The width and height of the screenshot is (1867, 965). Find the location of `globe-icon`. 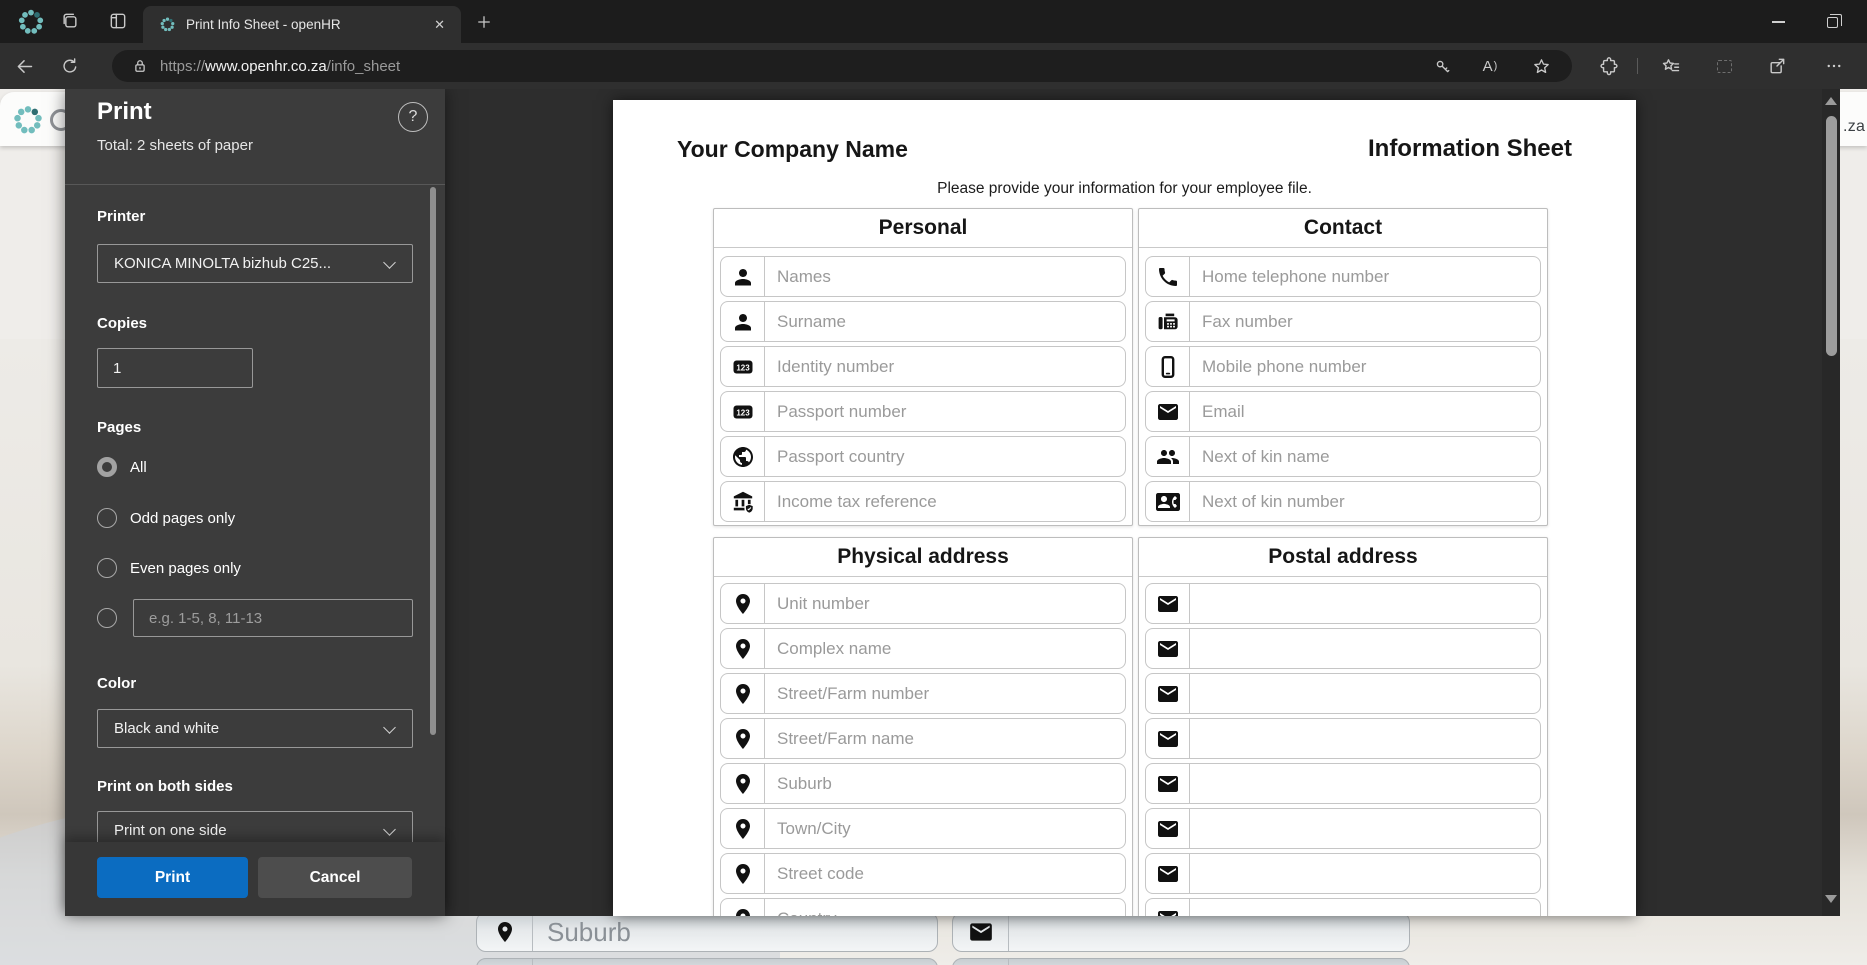

globe-icon is located at coordinates (743, 456).